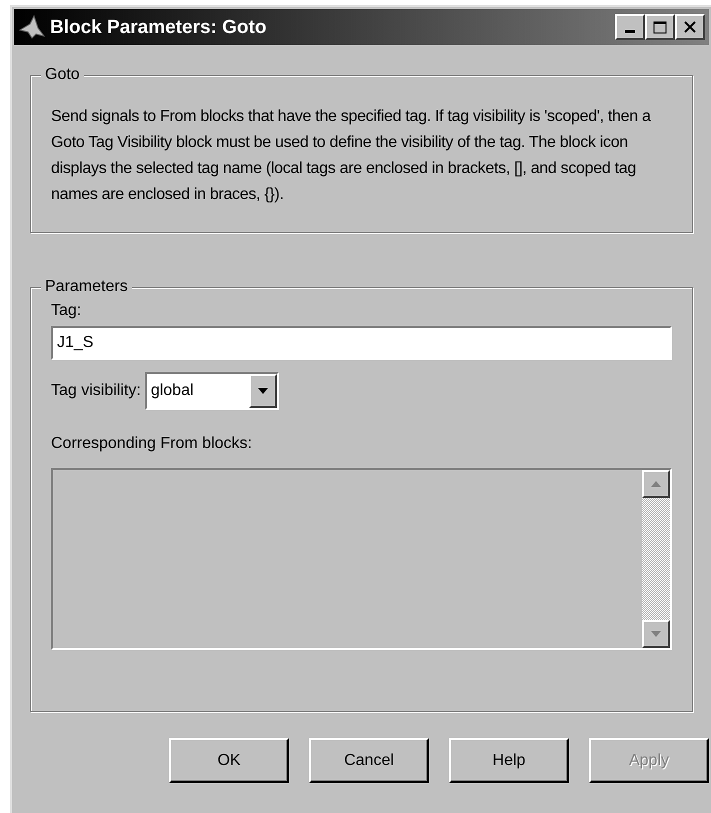  What do you see at coordinates (361, 343) in the screenshot?
I see `tag-input-field: J1_S` at bounding box center [361, 343].